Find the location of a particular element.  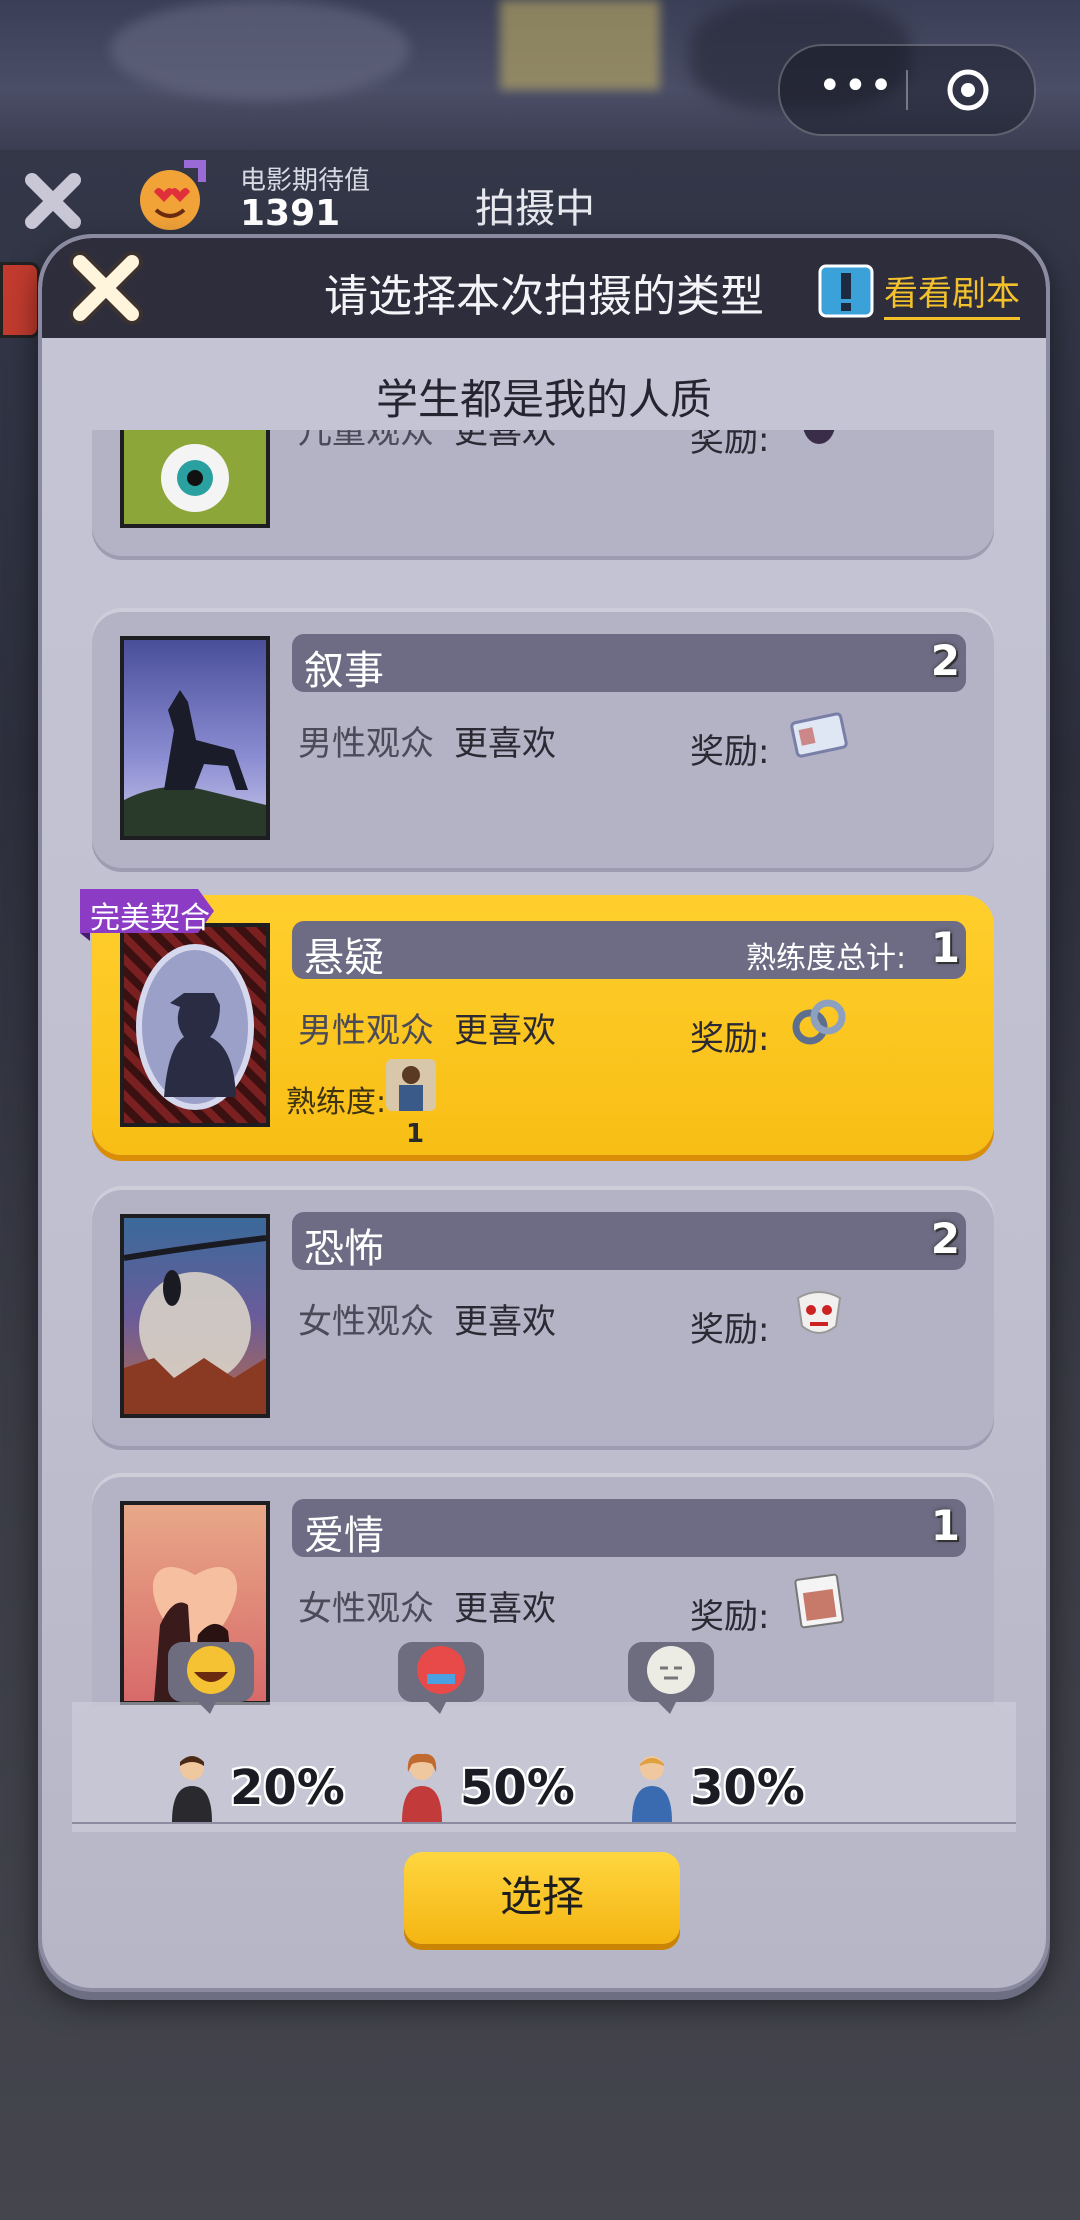

perfect-match-badge: 完美契合 is located at coordinates (150, 913).